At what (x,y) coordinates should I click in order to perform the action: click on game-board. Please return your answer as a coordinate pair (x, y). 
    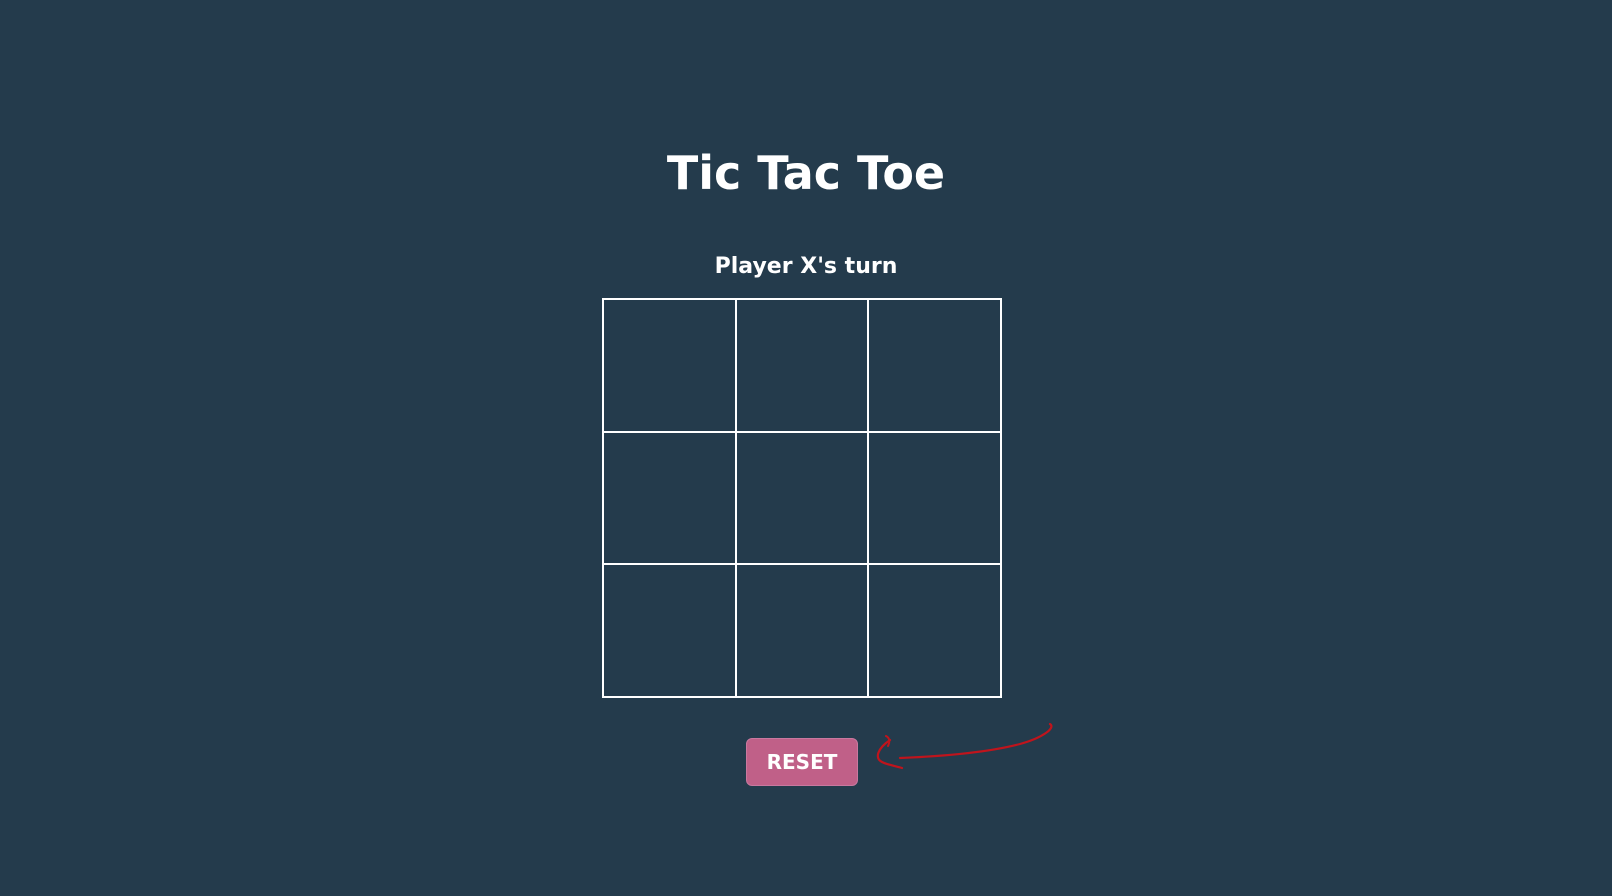
    Looking at the image, I should click on (802, 498).